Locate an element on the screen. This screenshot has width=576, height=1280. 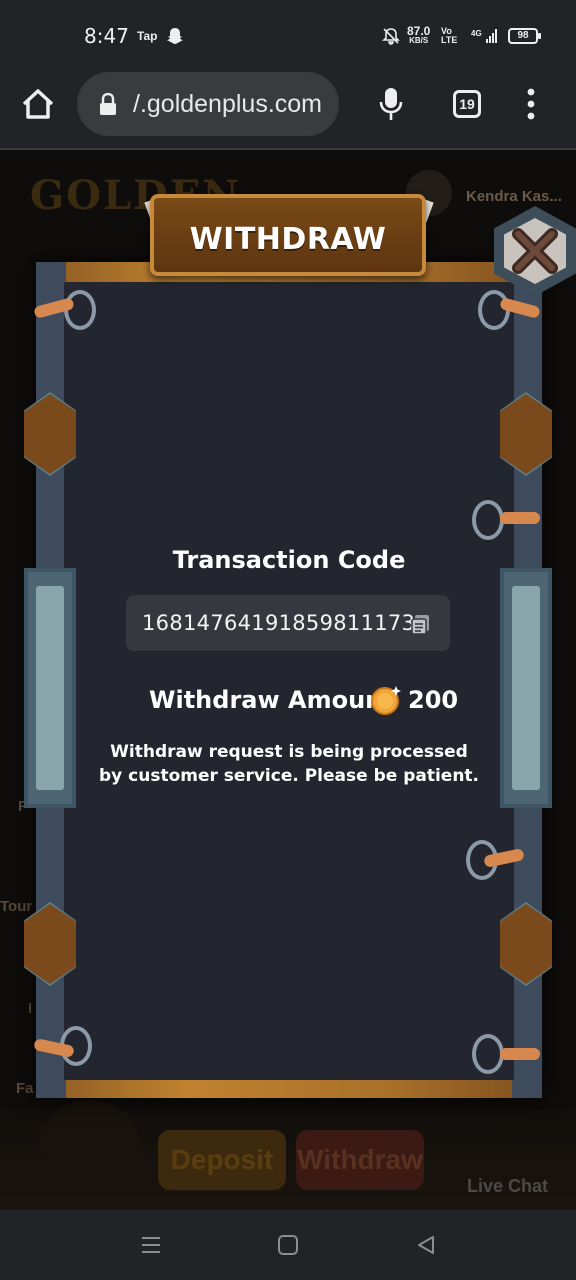
frame-ring is located at coordinates (488, 520).